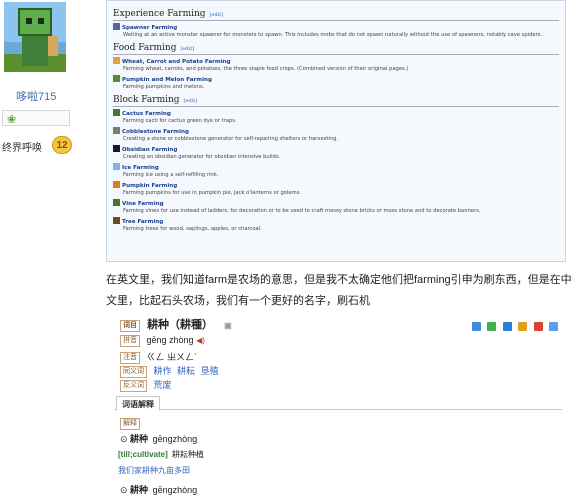  What do you see at coordinates (146, 114) in the screenshot?
I see `wiki-entry-link: Cactus Farming` at bounding box center [146, 114].